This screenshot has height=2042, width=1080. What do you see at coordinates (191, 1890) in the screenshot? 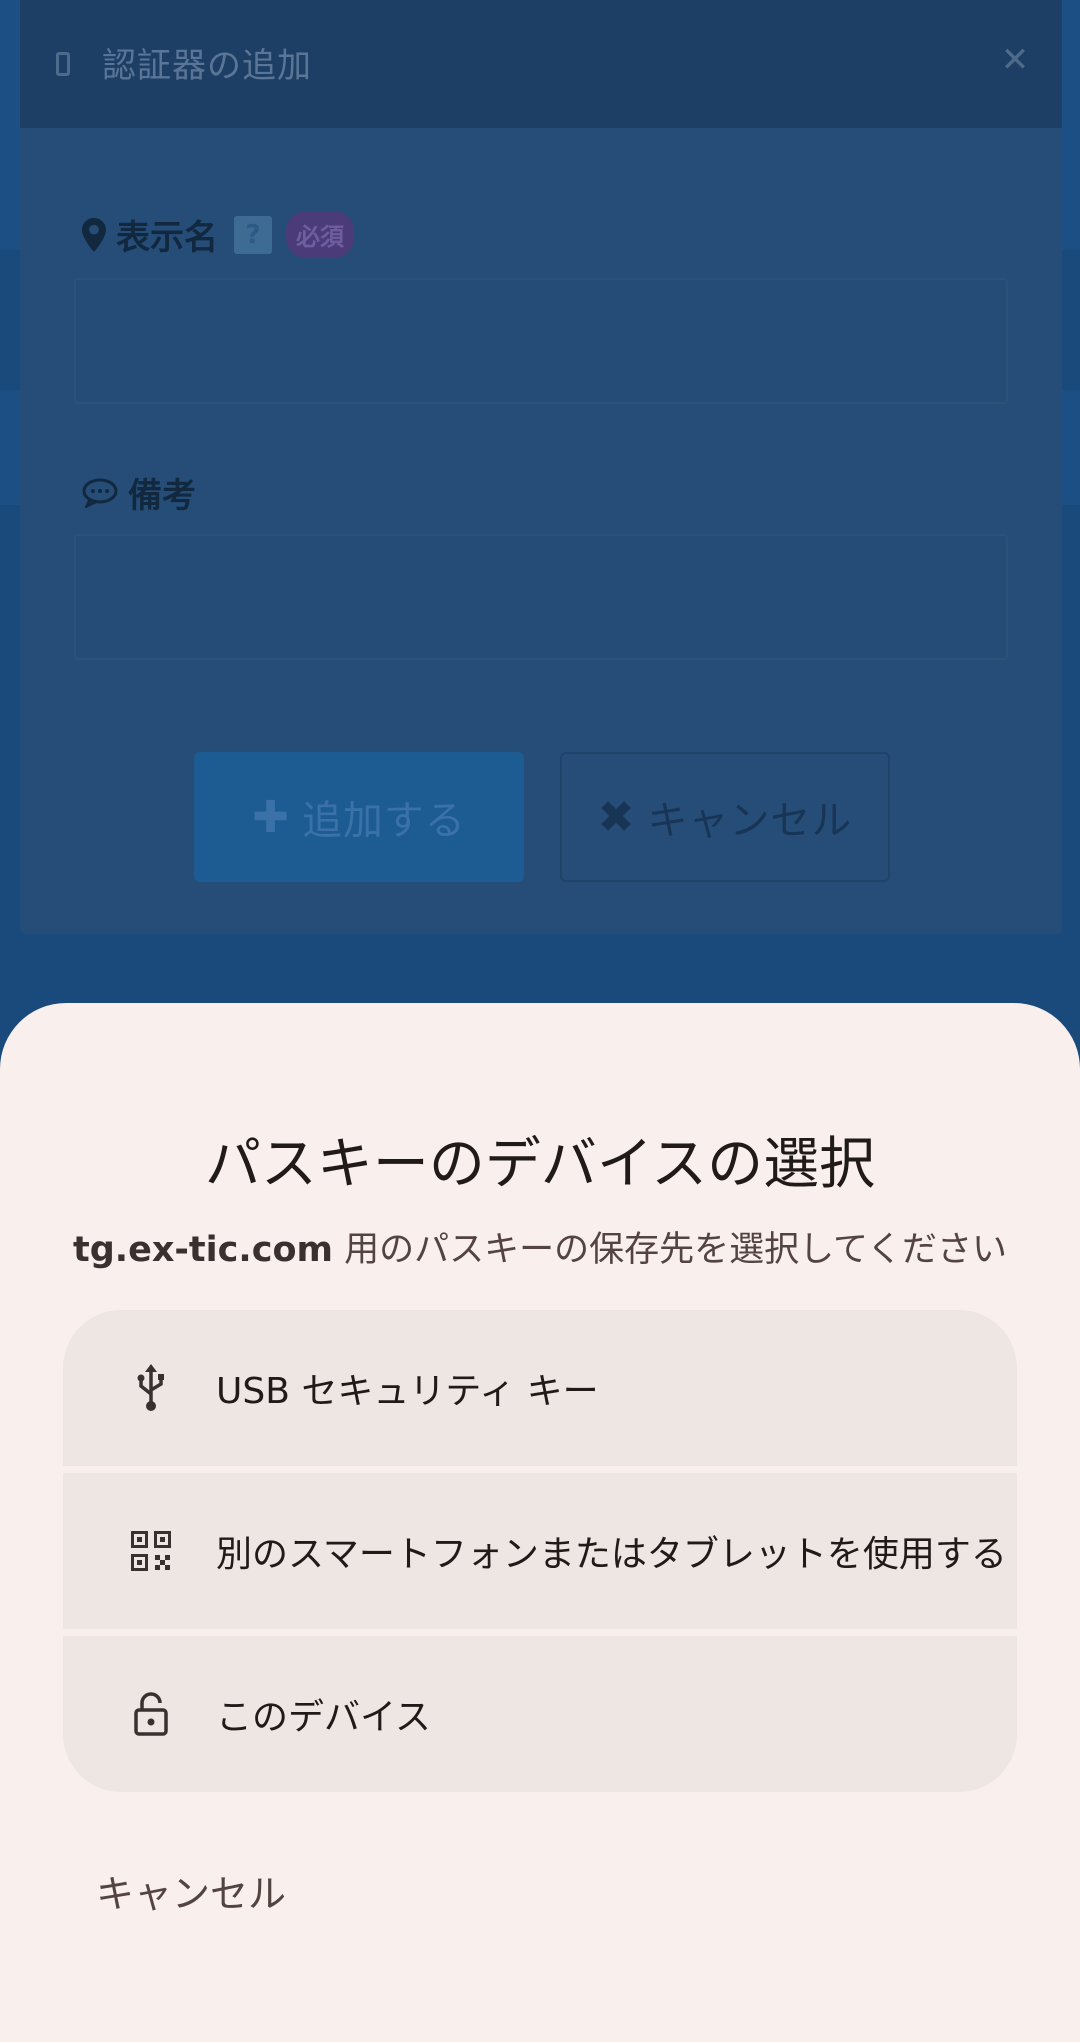
I see `sheet-cancel-button: キャンセル` at bounding box center [191, 1890].